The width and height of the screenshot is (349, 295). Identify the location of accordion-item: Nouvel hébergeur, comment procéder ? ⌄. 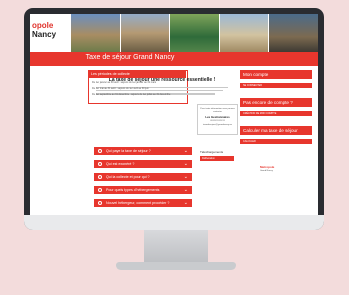
(143, 203).